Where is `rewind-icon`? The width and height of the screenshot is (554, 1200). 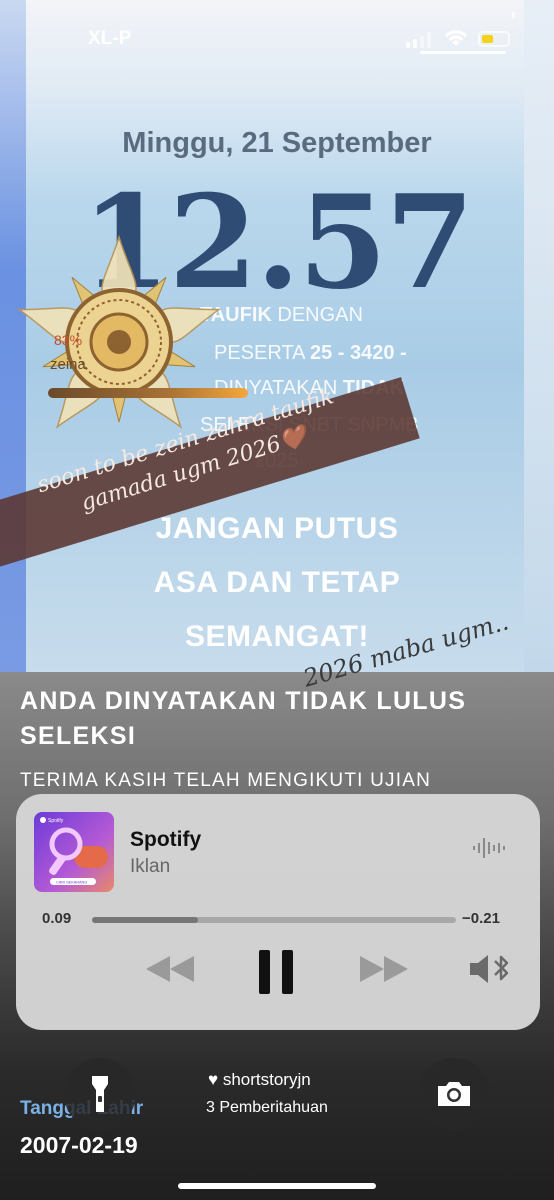 rewind-icon is located at coordinates (170, 969).